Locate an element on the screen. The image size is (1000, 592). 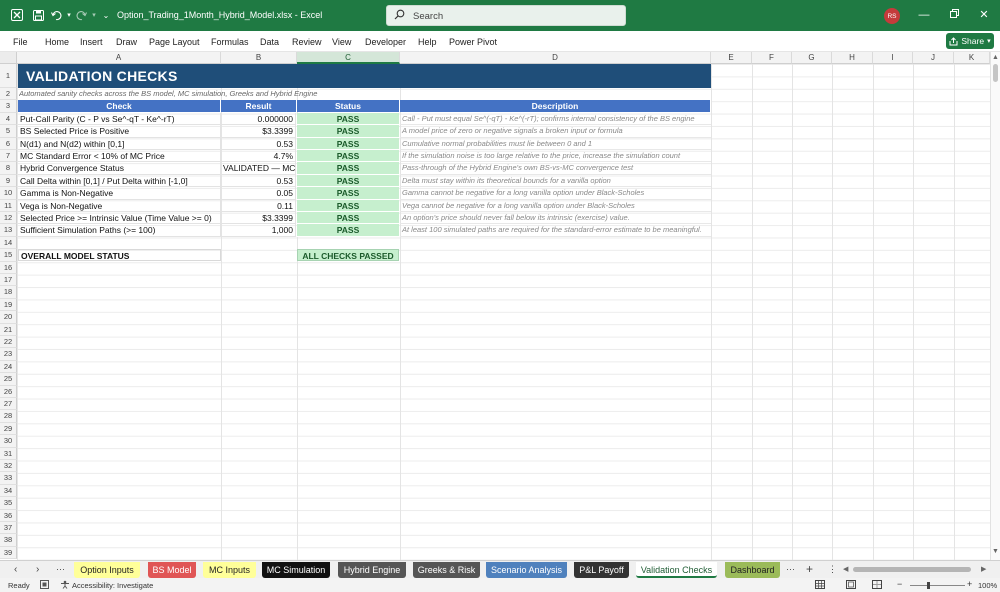
row-header: 4 is located at coordinates (8, 119).